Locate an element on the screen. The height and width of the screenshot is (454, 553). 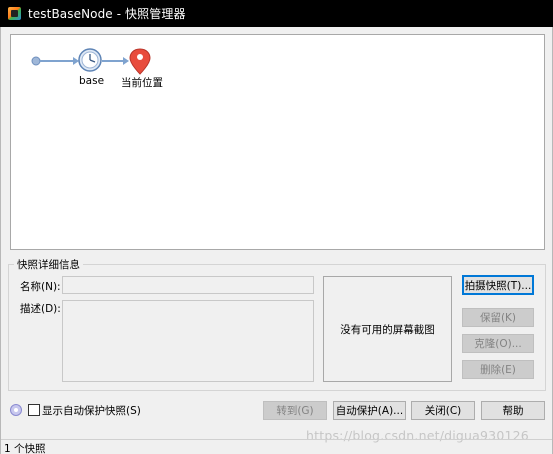
close-button: 关闭(C) is located at coordinates (443, 410).